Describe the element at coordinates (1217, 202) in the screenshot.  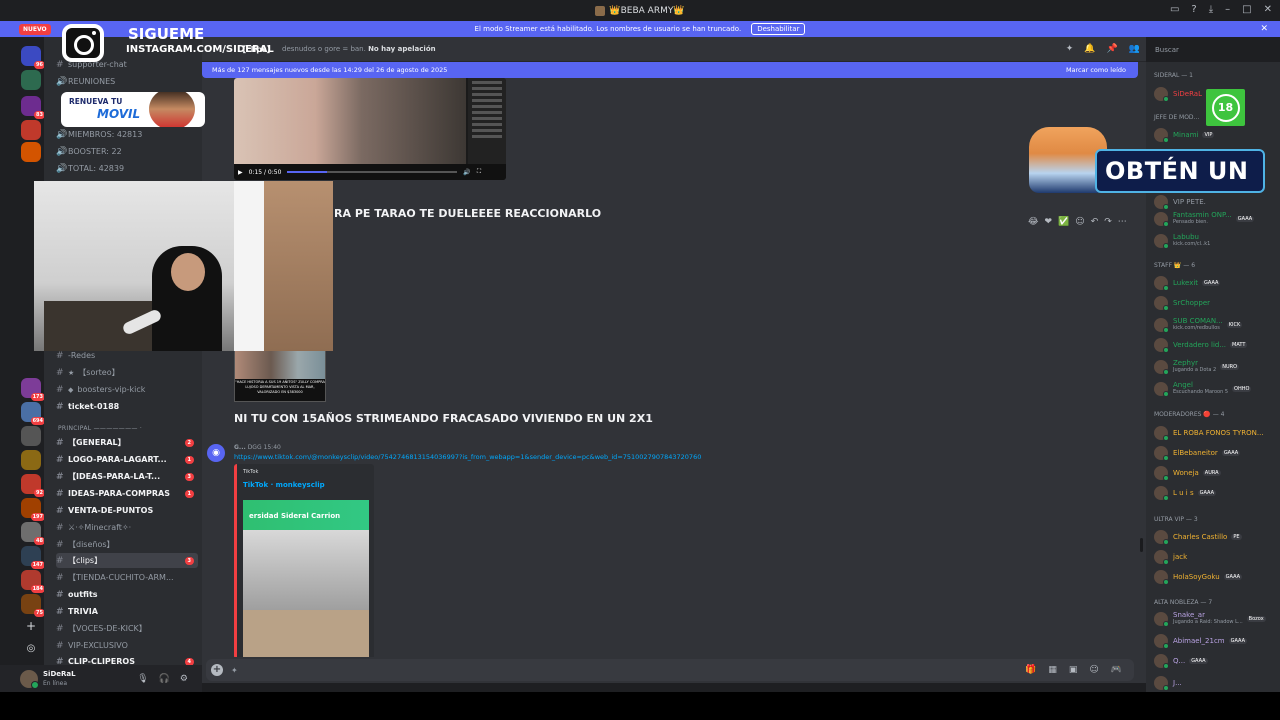
I see `member-item: VIP PETE.` at that location.